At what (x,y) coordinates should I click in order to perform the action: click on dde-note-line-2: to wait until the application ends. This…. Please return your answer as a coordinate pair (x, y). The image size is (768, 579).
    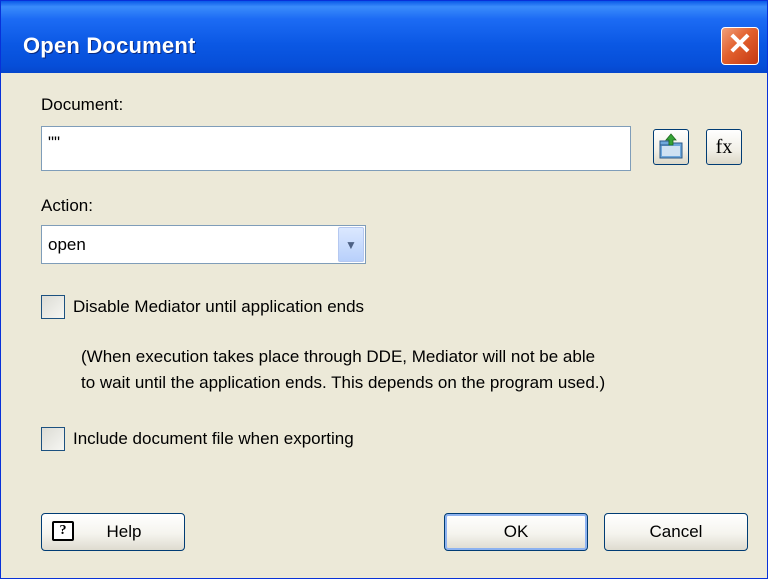
    Looking at the image, I should click on (343, 382).